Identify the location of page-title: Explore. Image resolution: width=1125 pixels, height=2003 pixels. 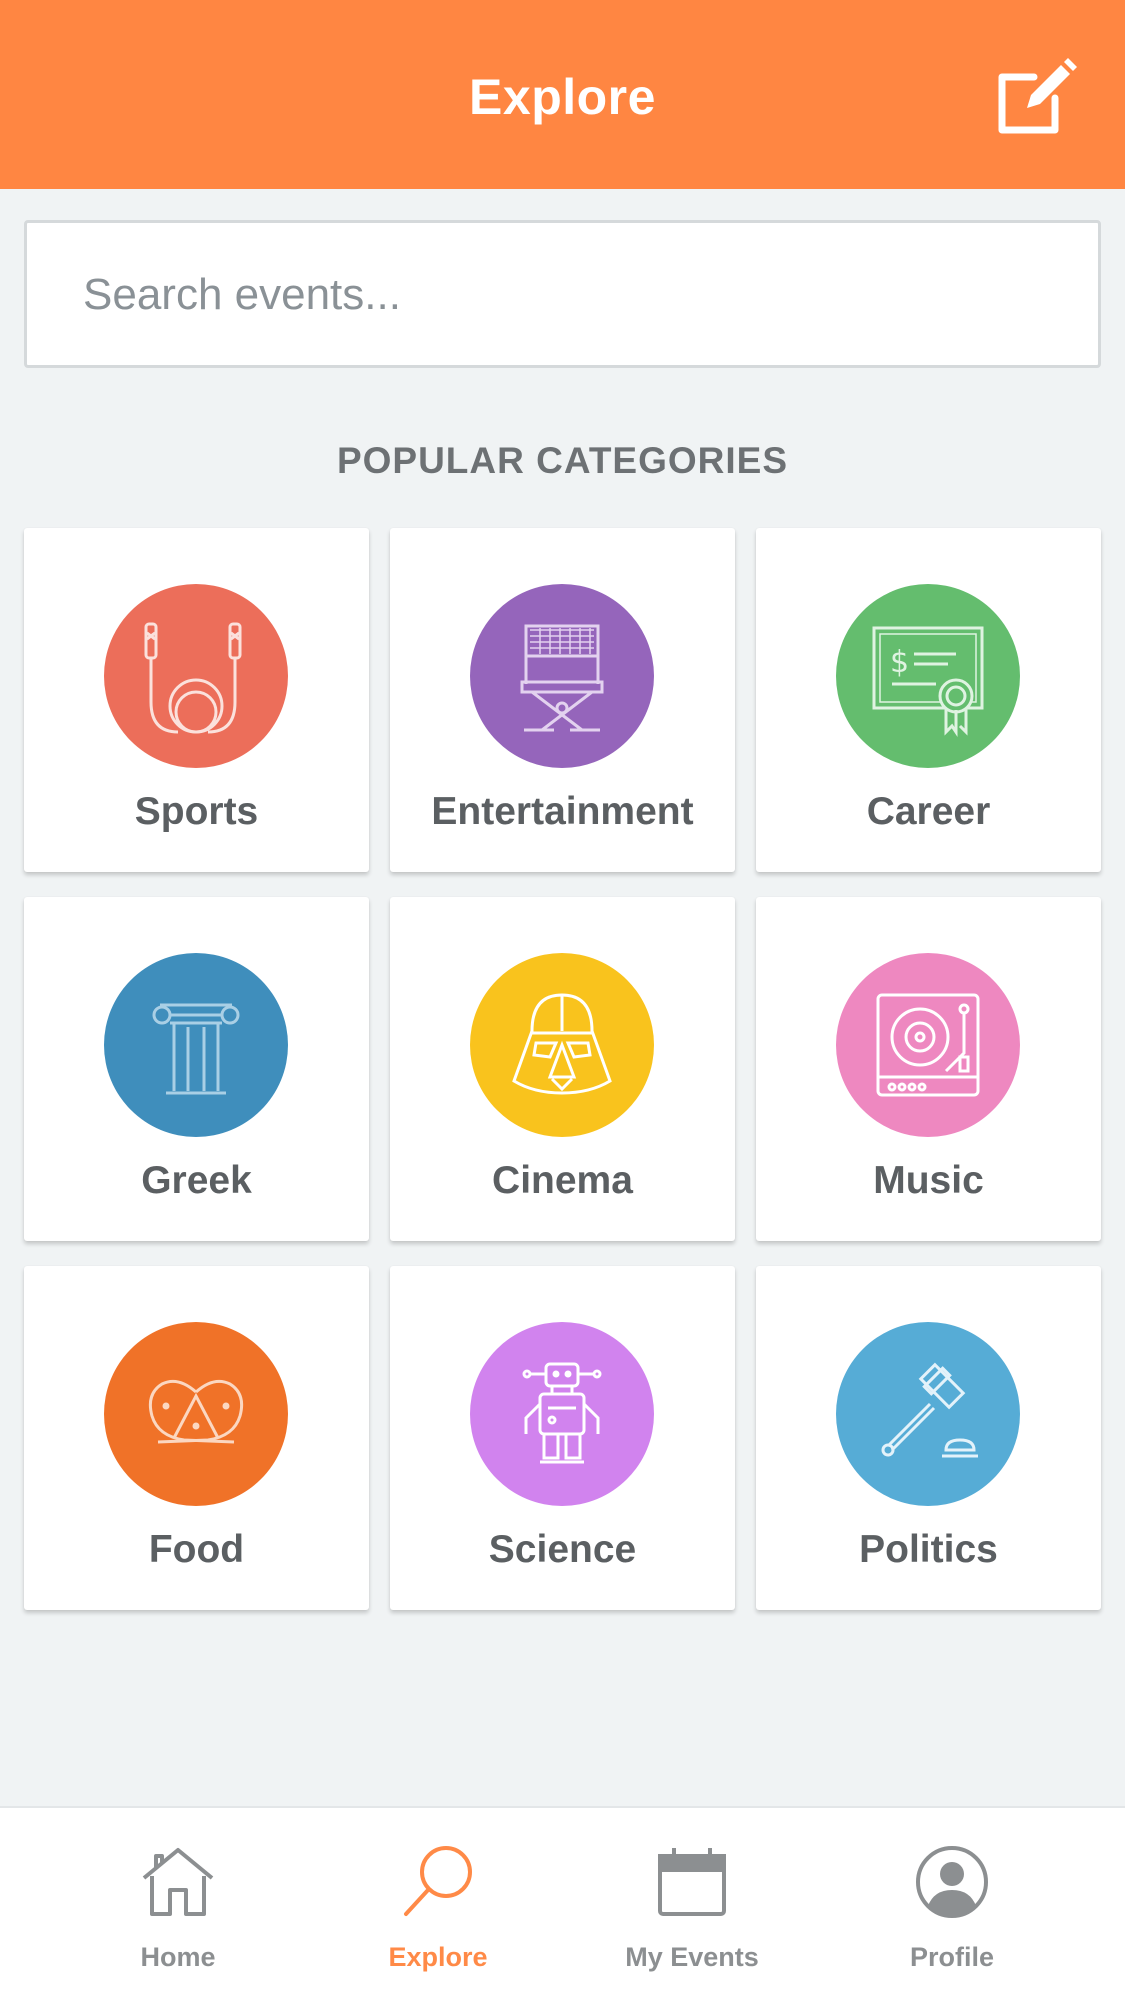
(562, 97).